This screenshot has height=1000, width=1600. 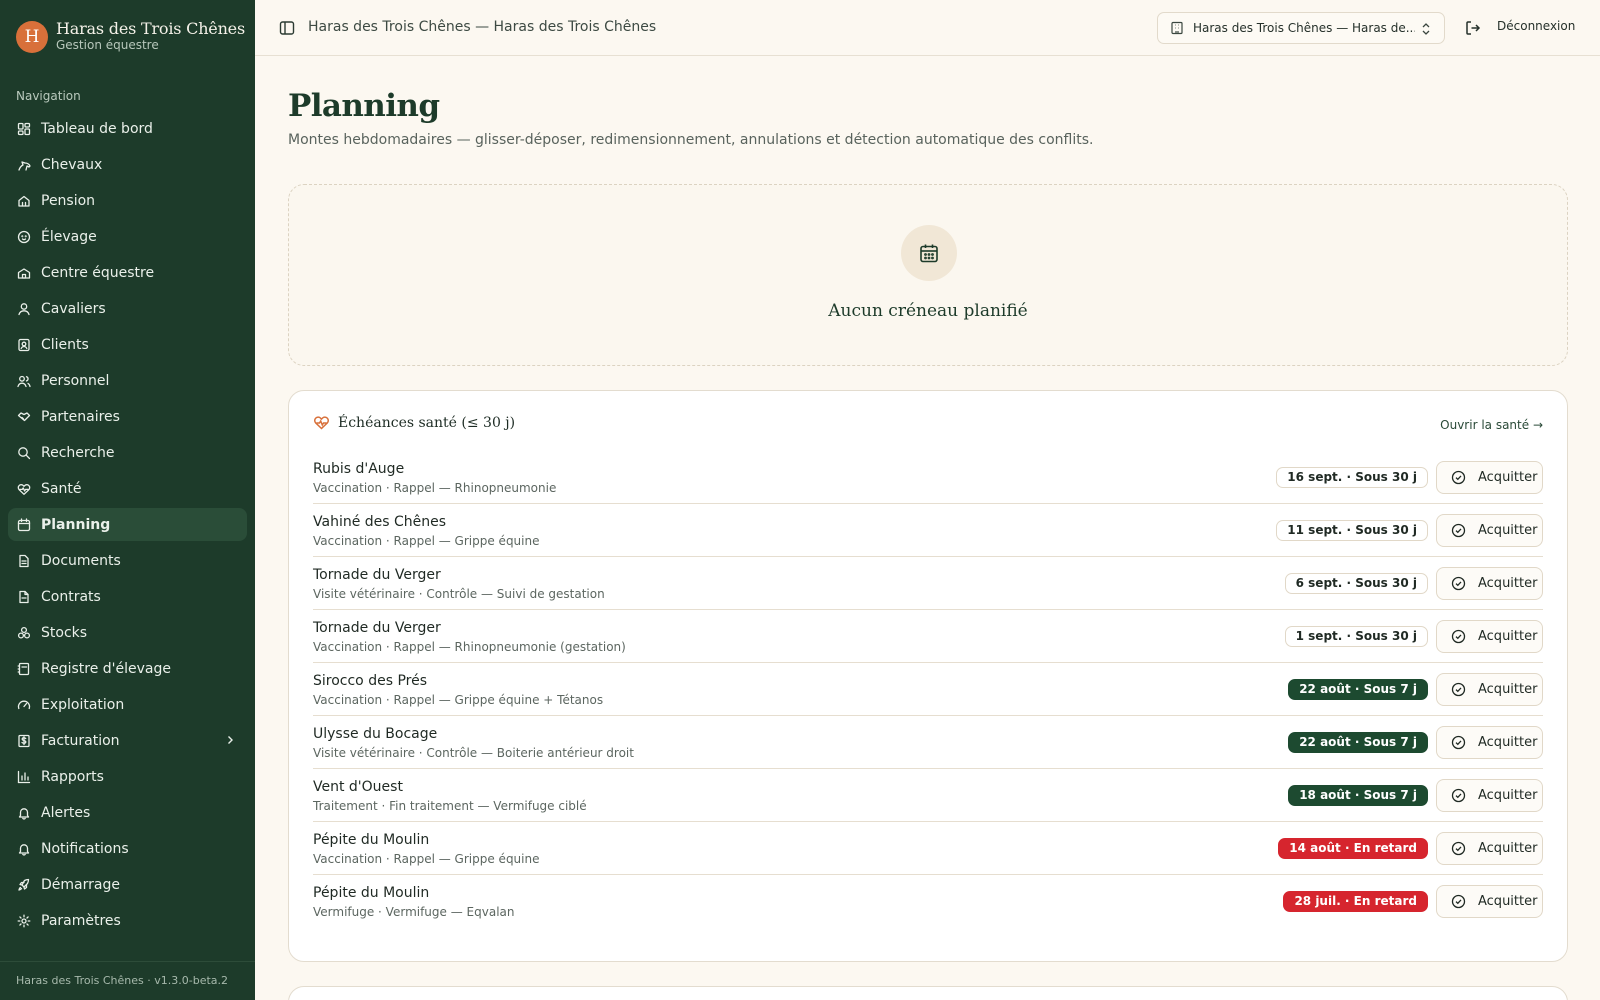 I want to click on sidebar-item-label: Tableau de bord, so click(x=97, y=128).